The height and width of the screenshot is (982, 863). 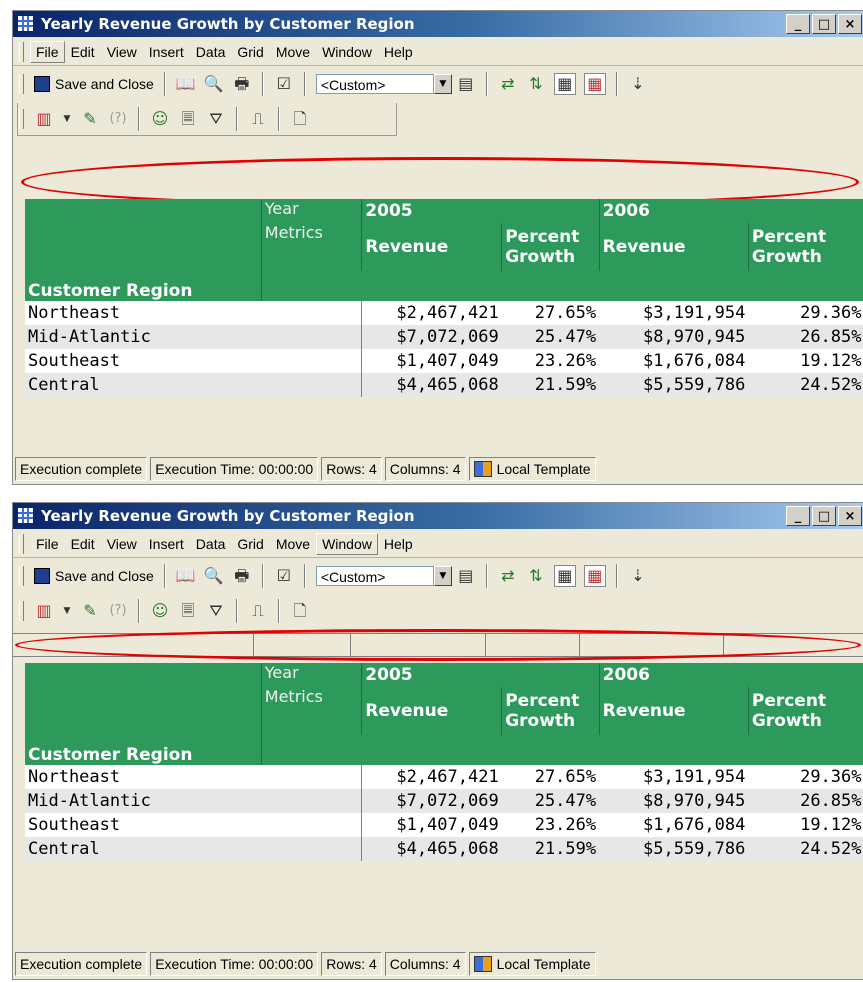 I want to click on menu-file: File, so click(x=47, y=544).